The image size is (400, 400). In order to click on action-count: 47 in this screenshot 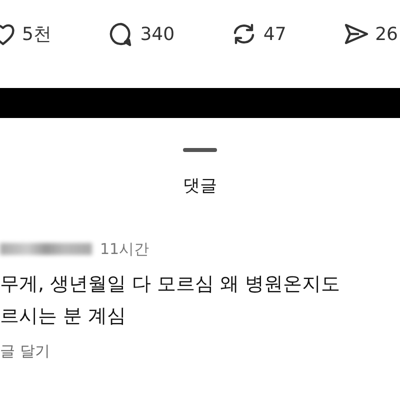, I will do `click(274, 34)`.